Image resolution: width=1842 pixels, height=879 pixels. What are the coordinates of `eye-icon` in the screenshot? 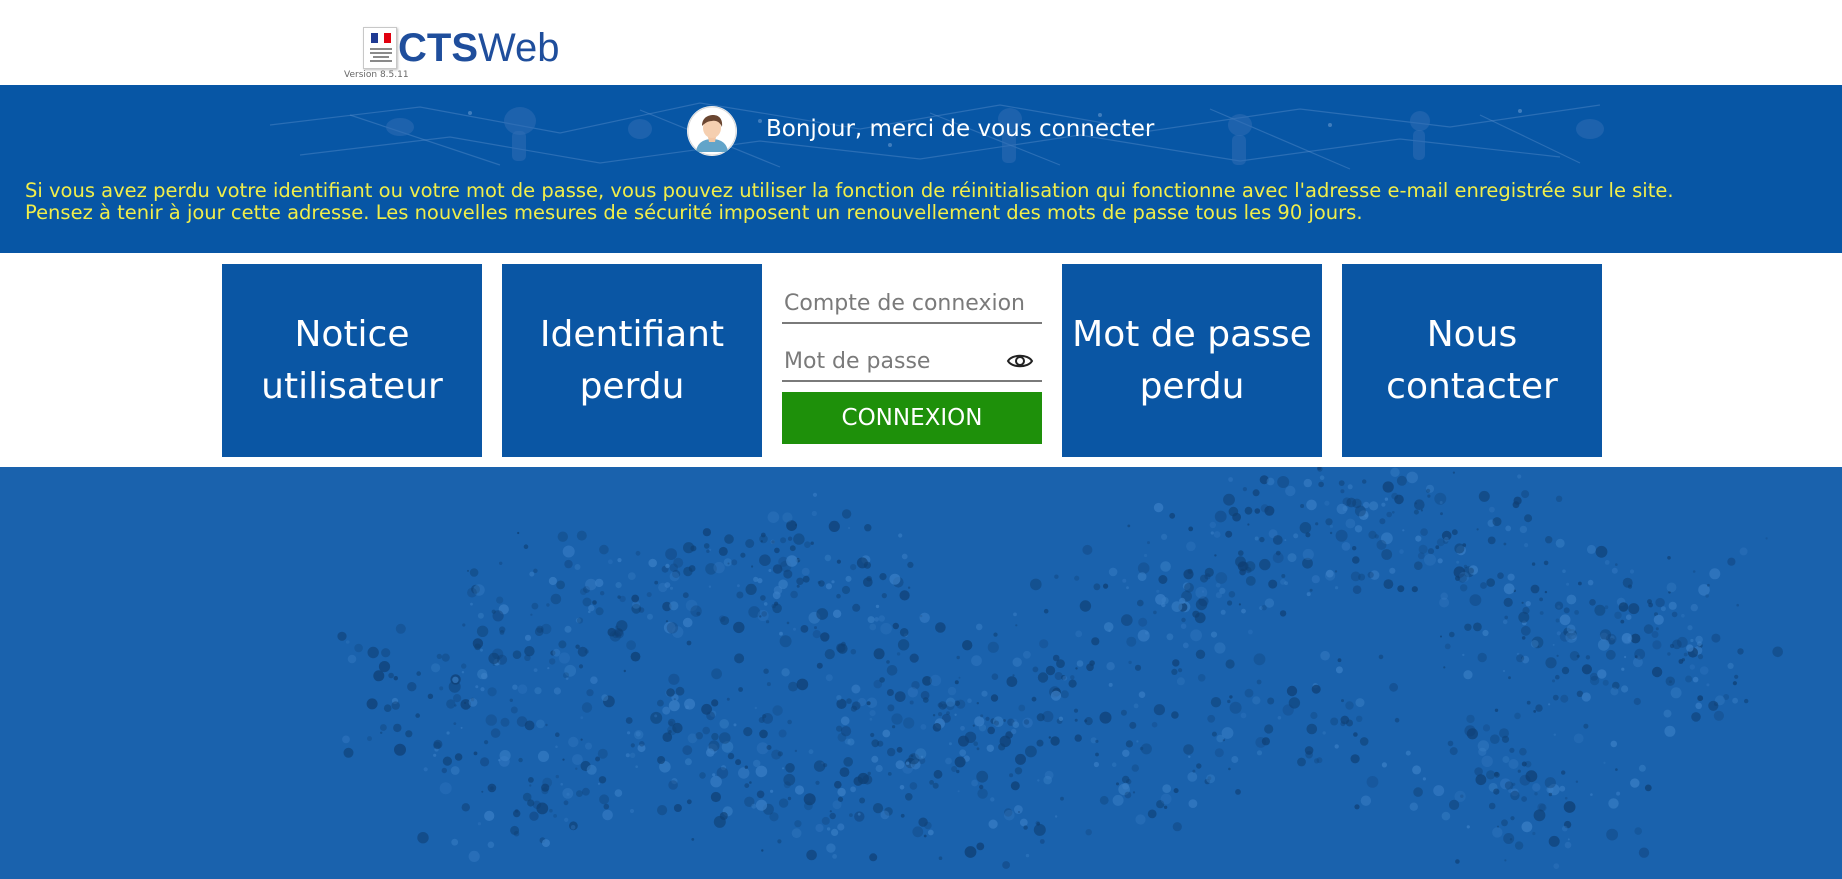 It's located at (1020, 361).